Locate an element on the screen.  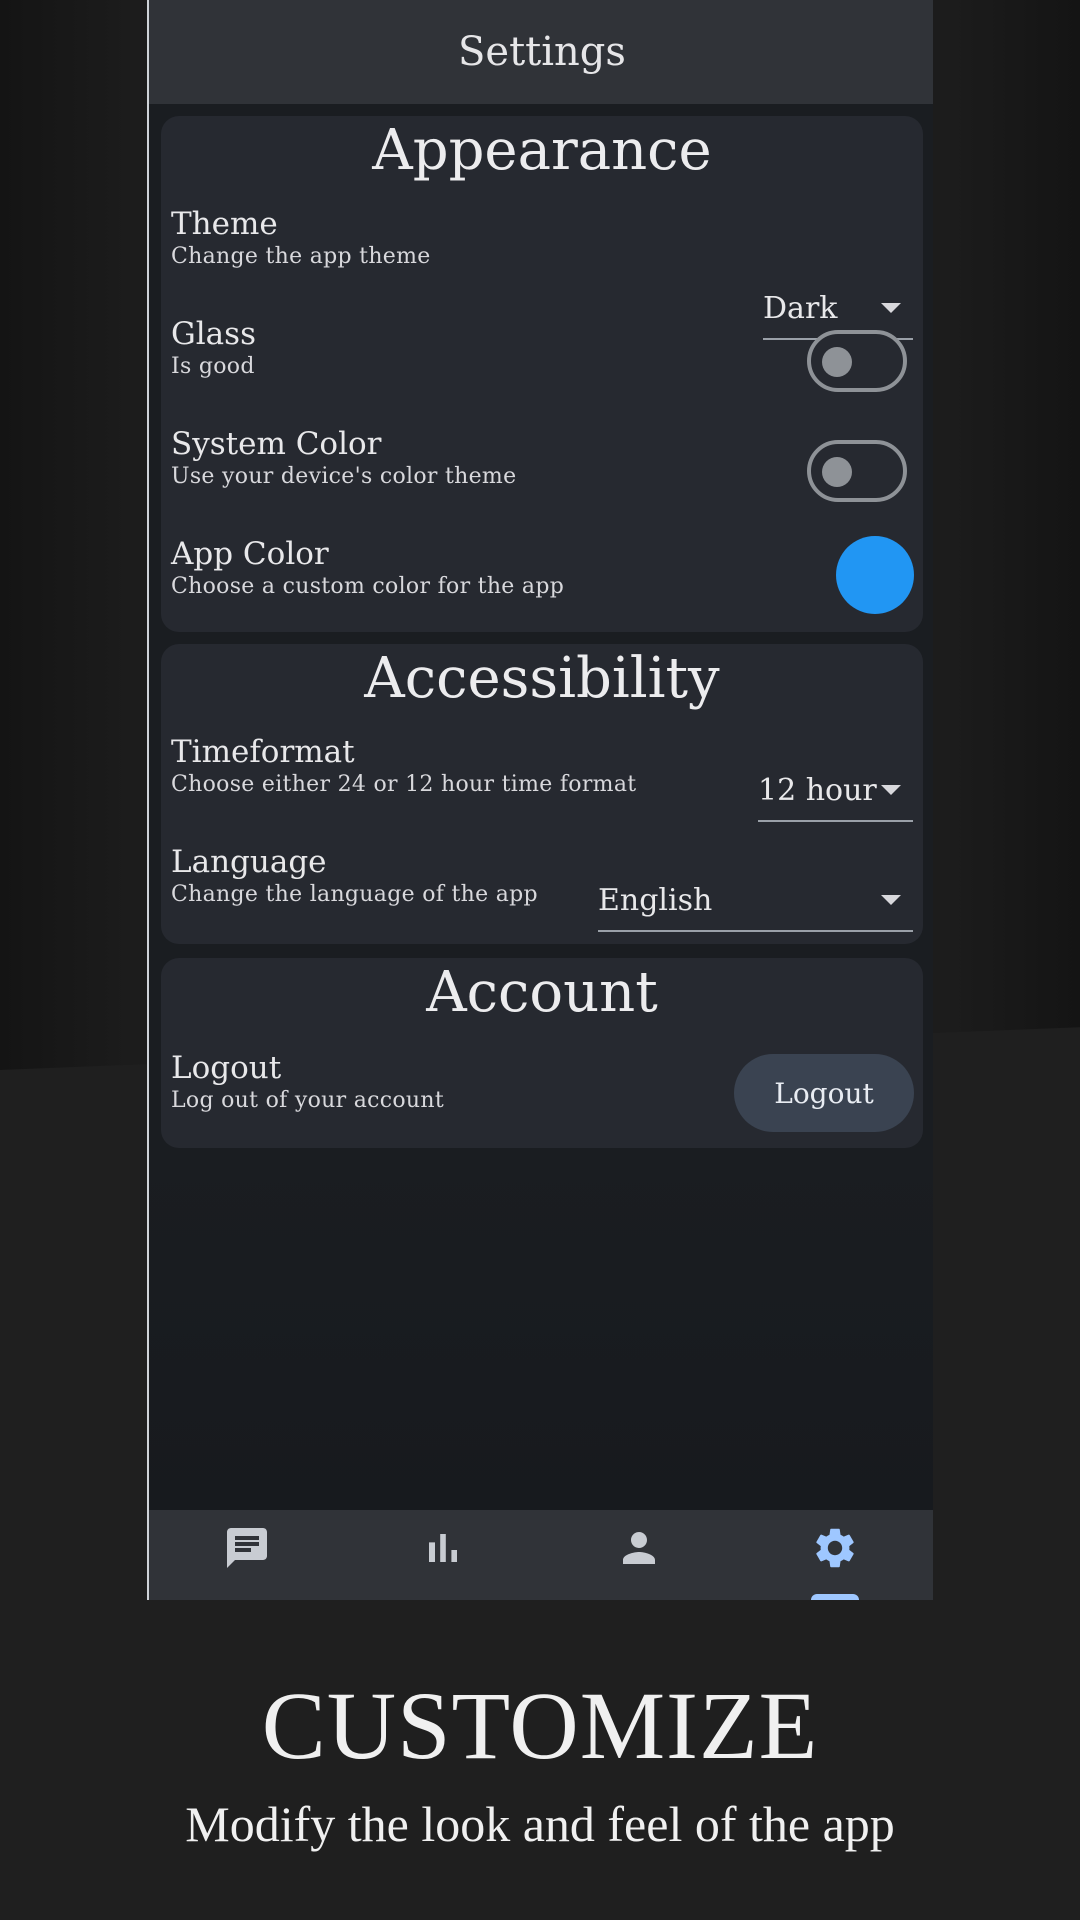
language-description: Change the language of the app is located at coordinates (354, 894).